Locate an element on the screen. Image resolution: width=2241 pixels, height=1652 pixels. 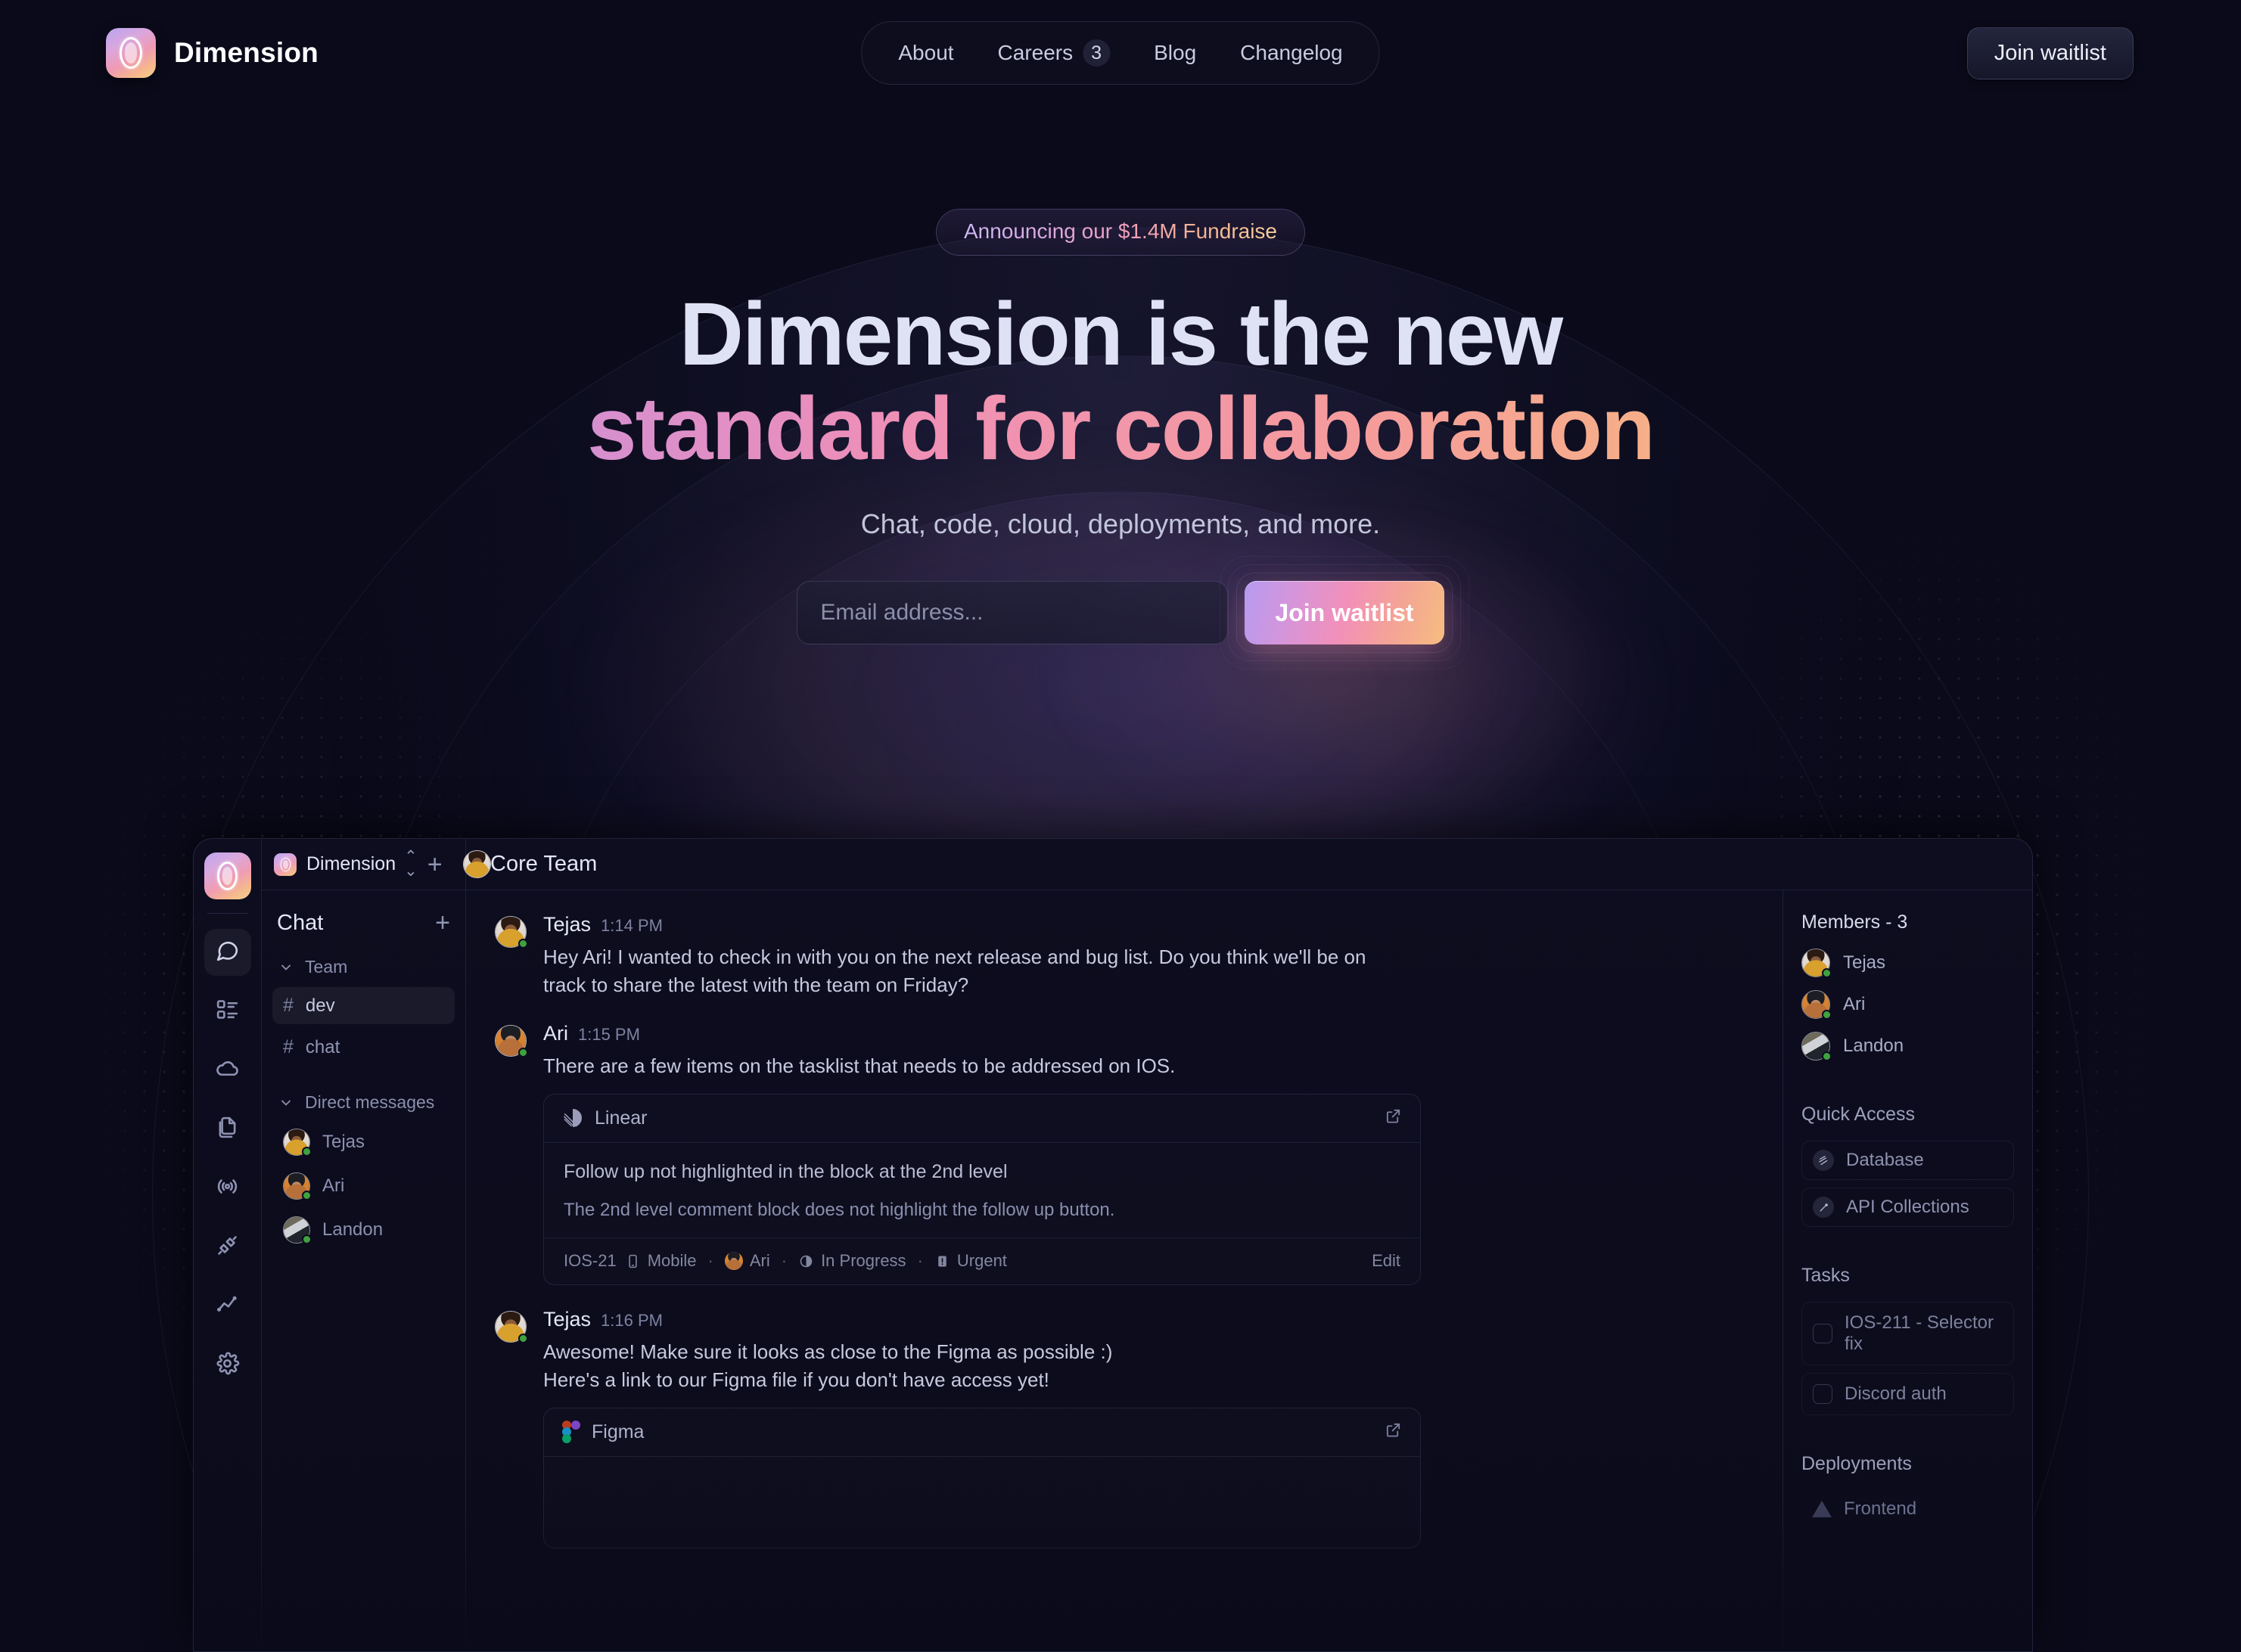
sidebar-item-dev: # dev is located at coordinates (363, 1005).